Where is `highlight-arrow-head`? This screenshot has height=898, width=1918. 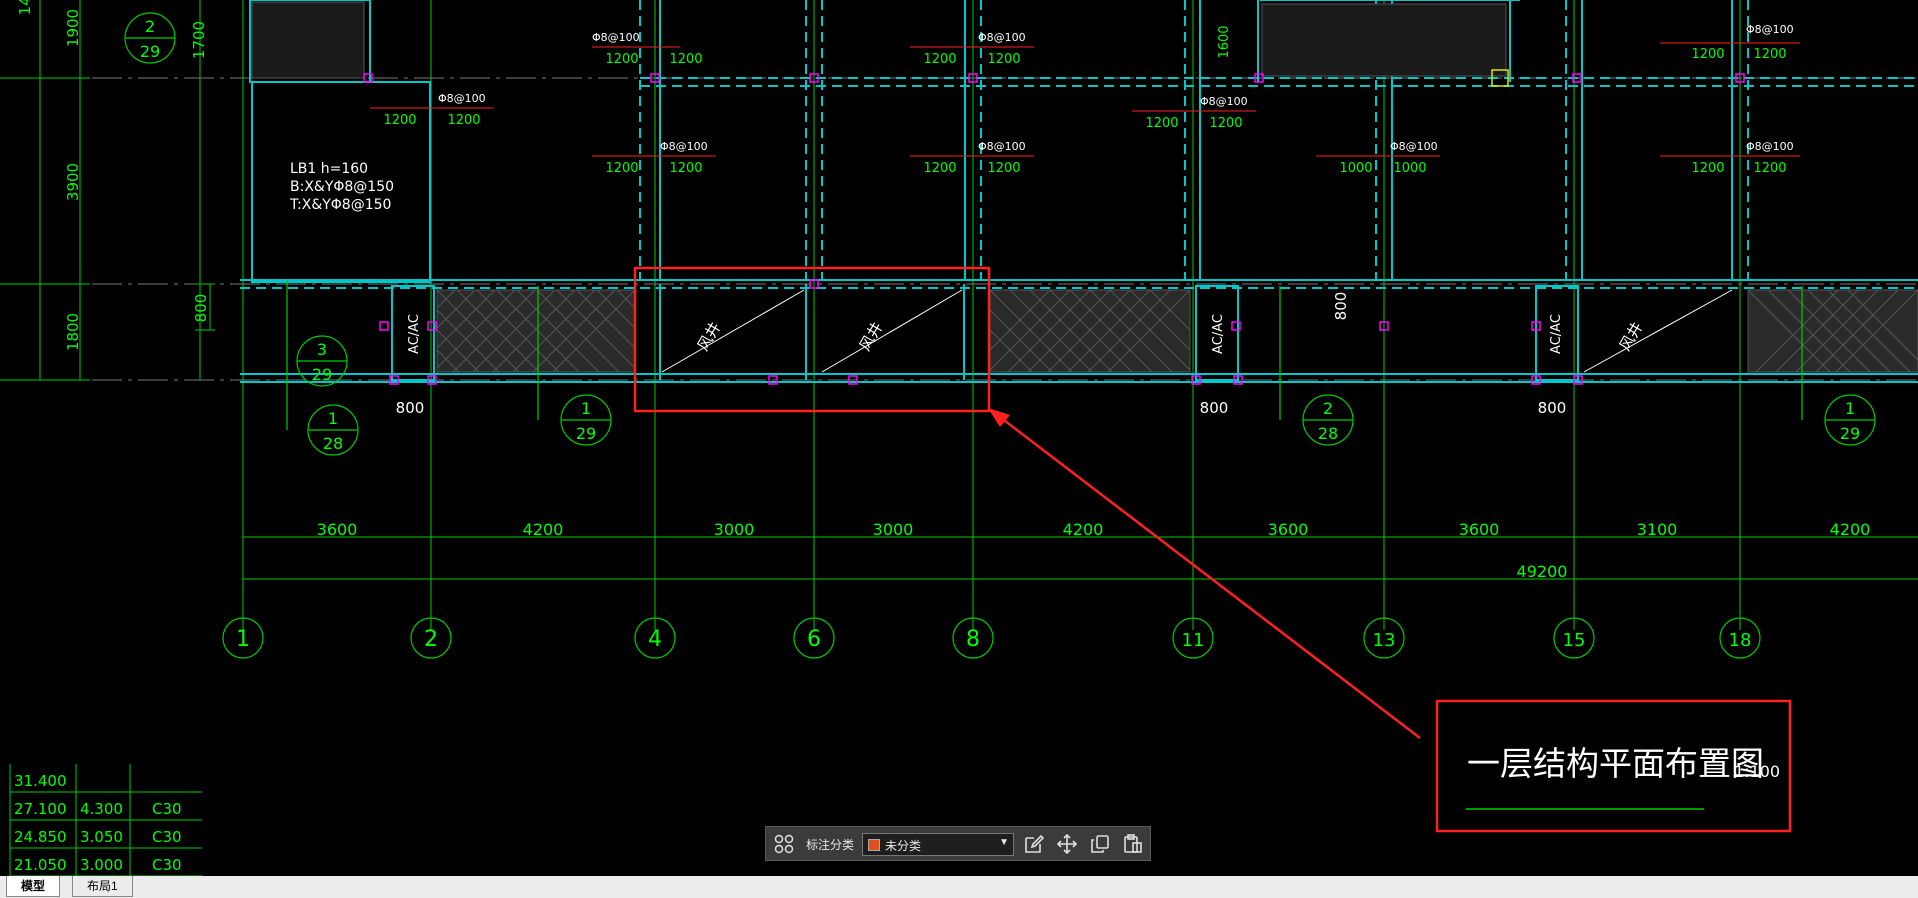
highlight-arrow-head is located at coordinates (999, 417).